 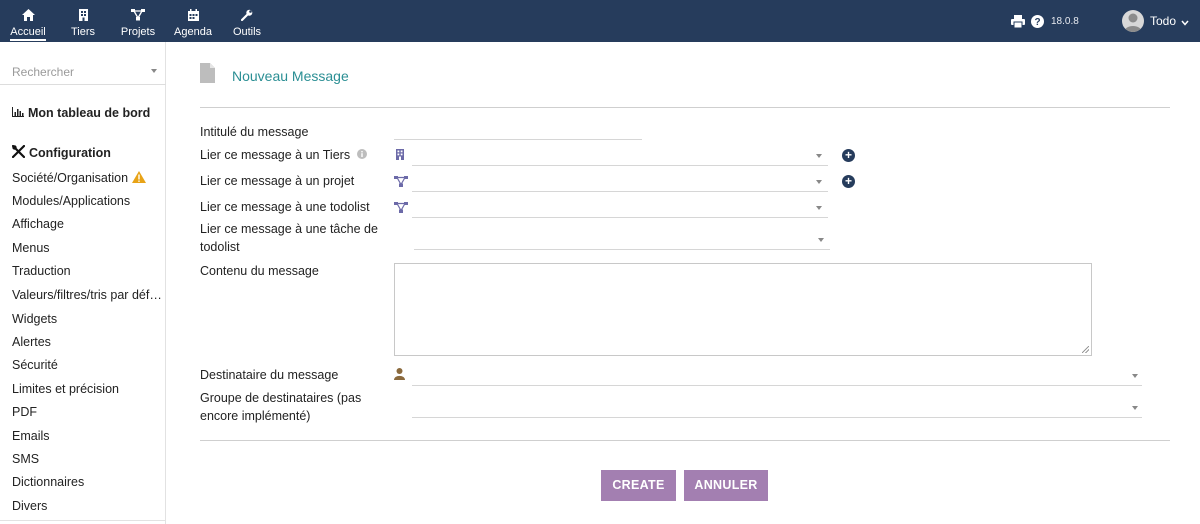 What do you see at coordinates (361, 155) in the screenshot?
I see `info-icon` at bounding box center [361, 155].